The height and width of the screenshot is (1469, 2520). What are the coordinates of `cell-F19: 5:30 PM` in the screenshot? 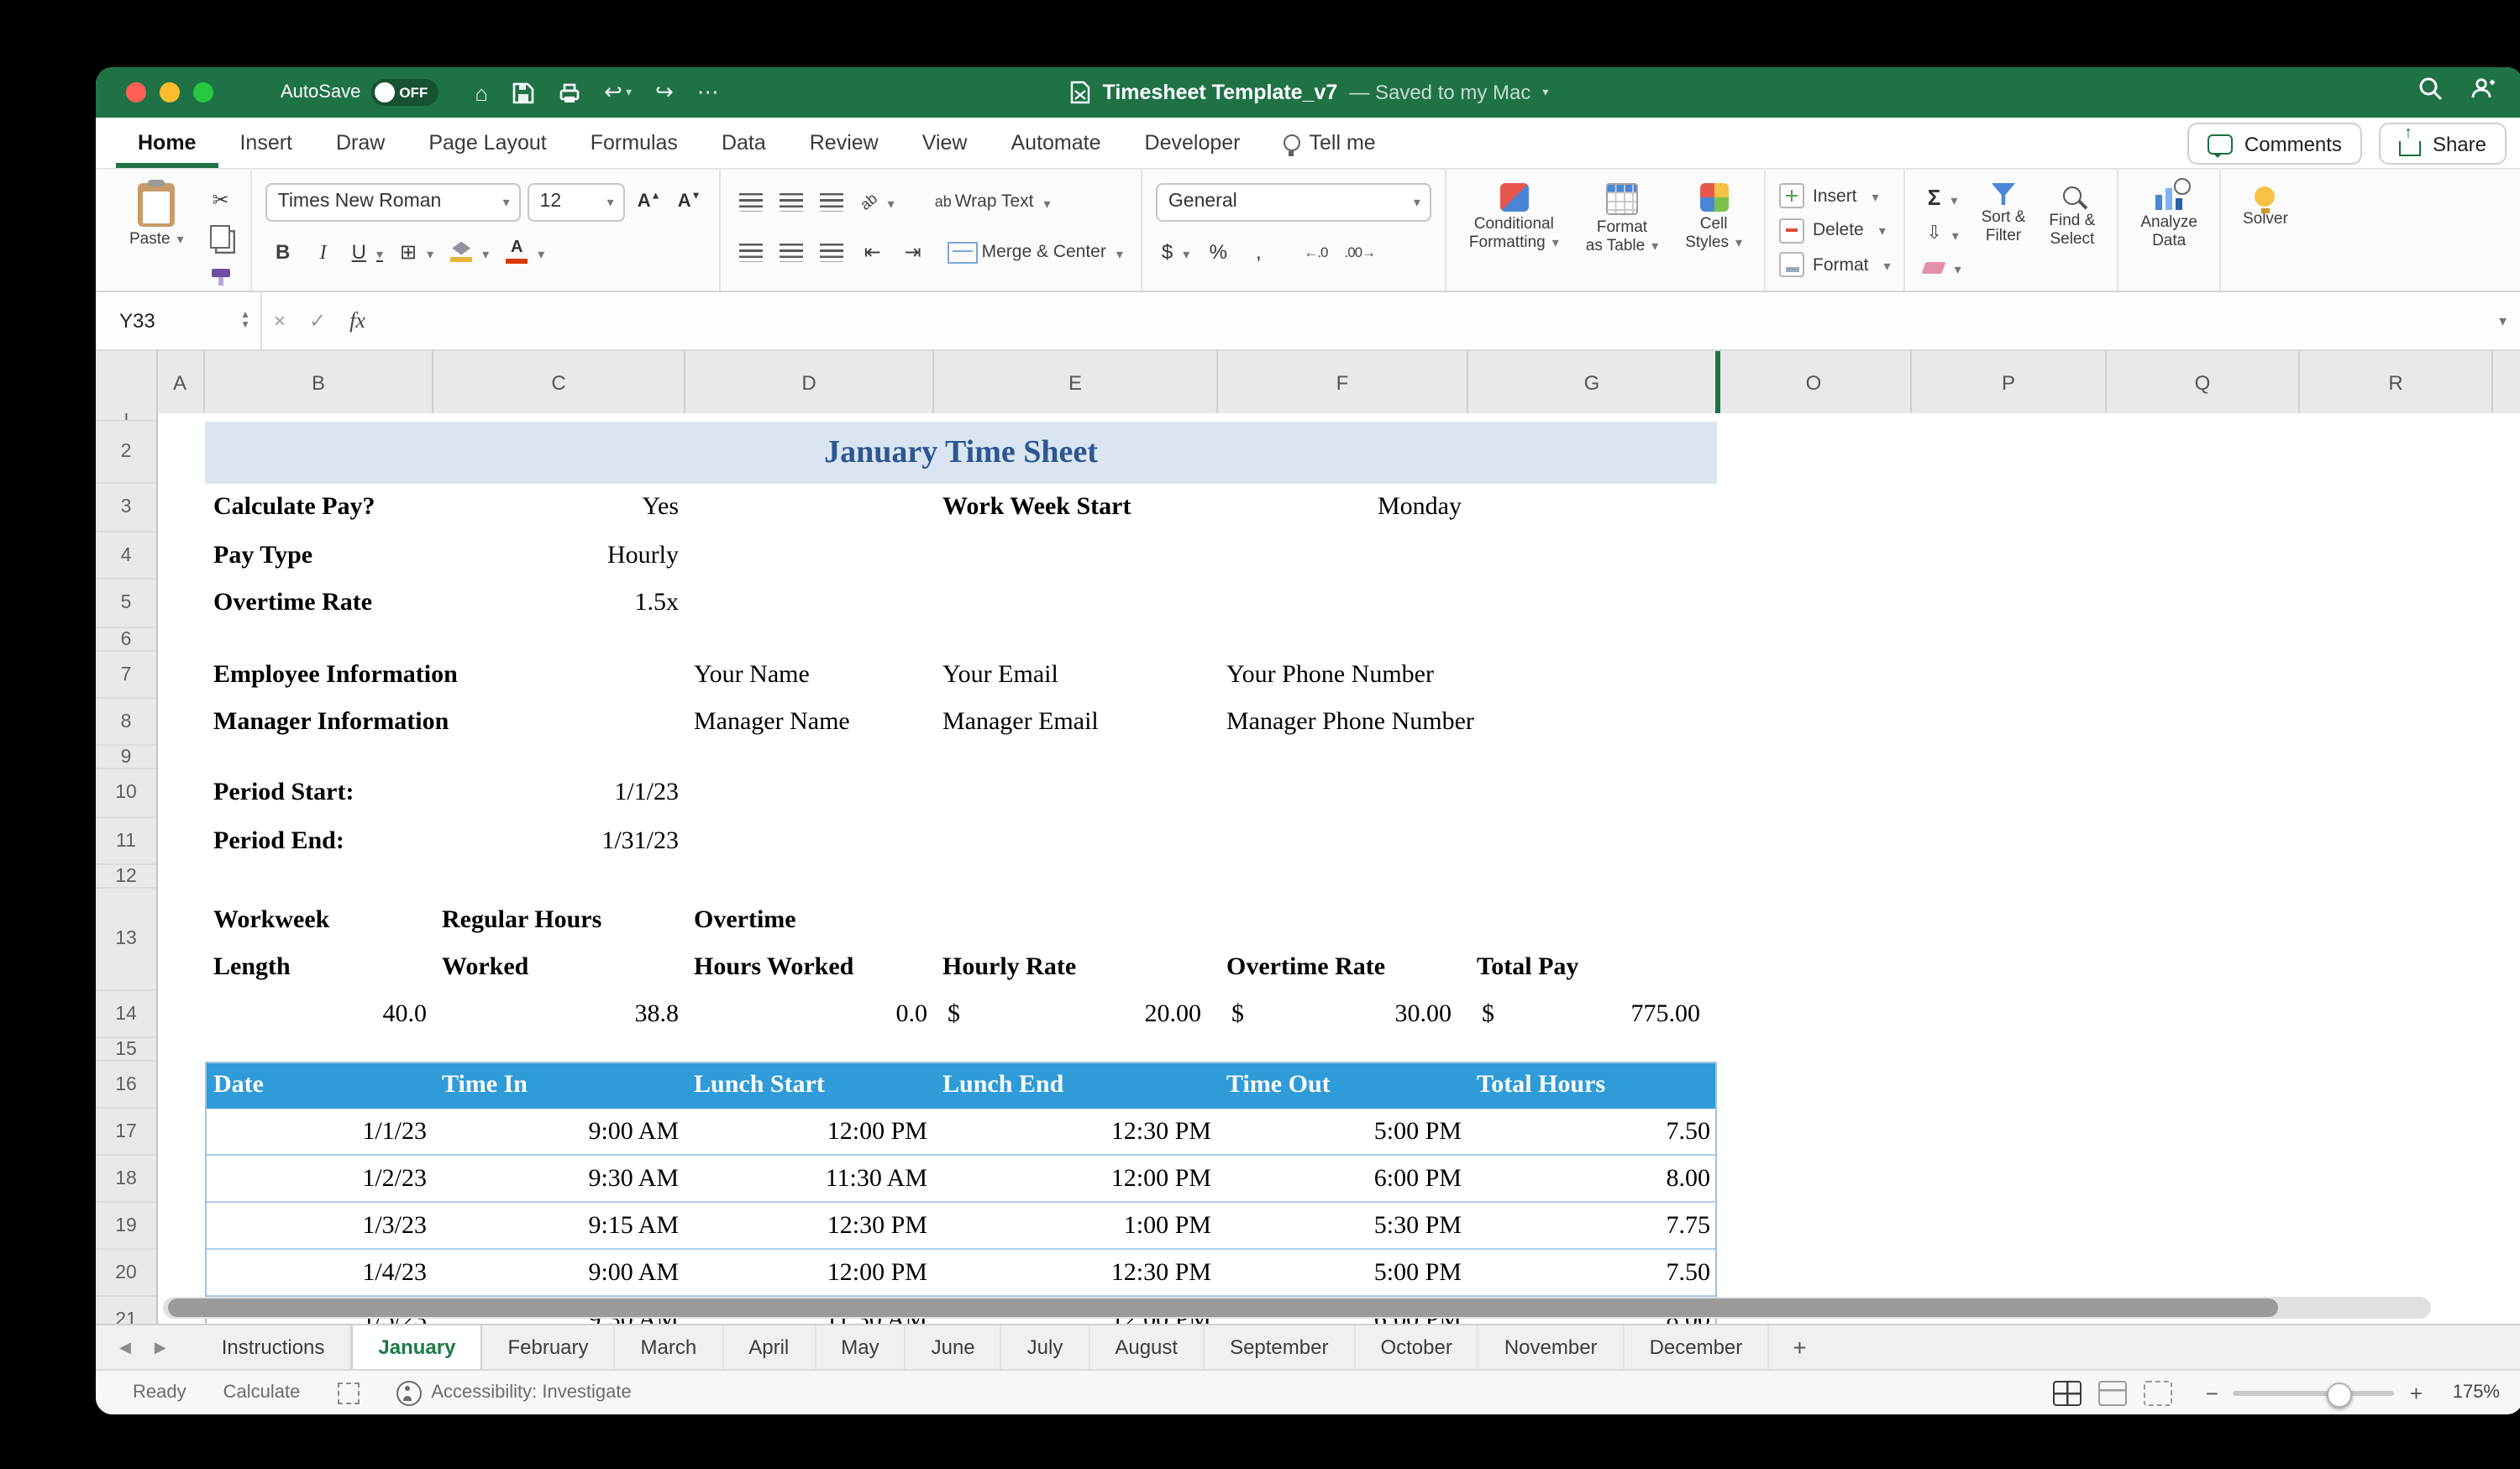 It's located at (1343, 1226).